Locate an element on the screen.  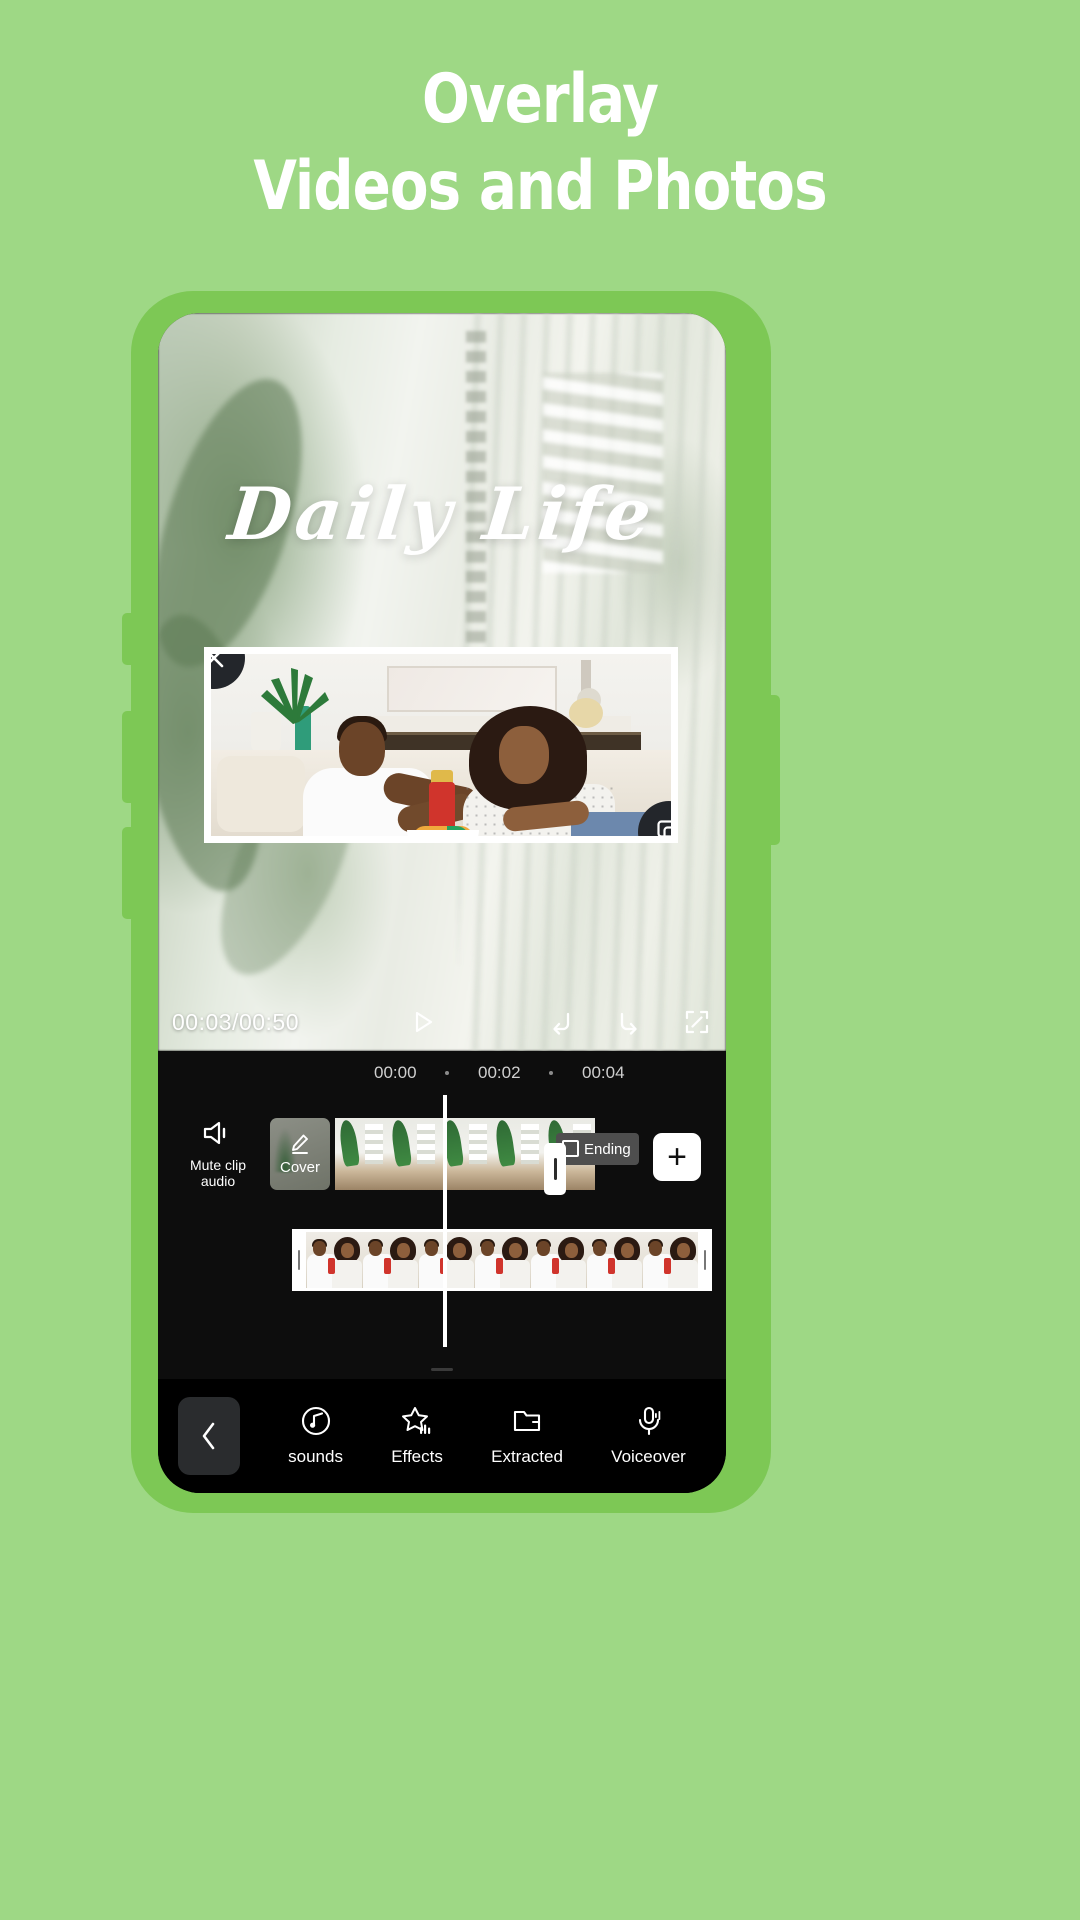
undo-button is located at coordinates (561, 1022).